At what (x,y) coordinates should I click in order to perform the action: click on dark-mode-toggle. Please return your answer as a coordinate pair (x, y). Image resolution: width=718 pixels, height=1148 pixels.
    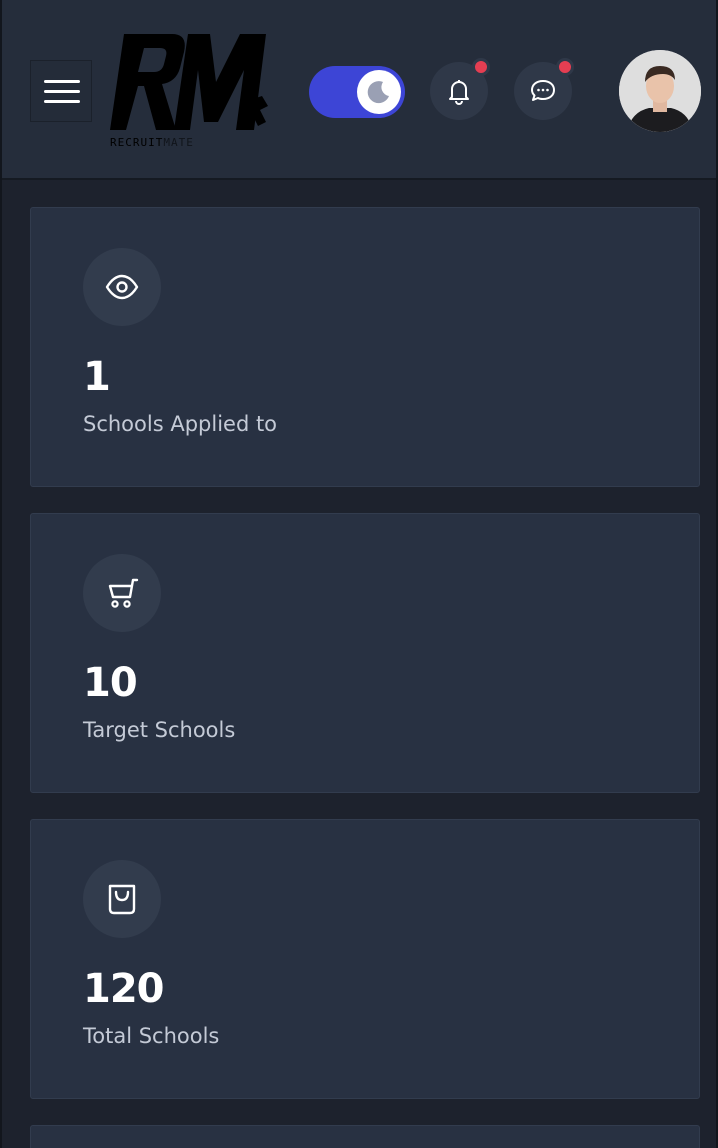
    Looking at the image, I should click on (357, 92).